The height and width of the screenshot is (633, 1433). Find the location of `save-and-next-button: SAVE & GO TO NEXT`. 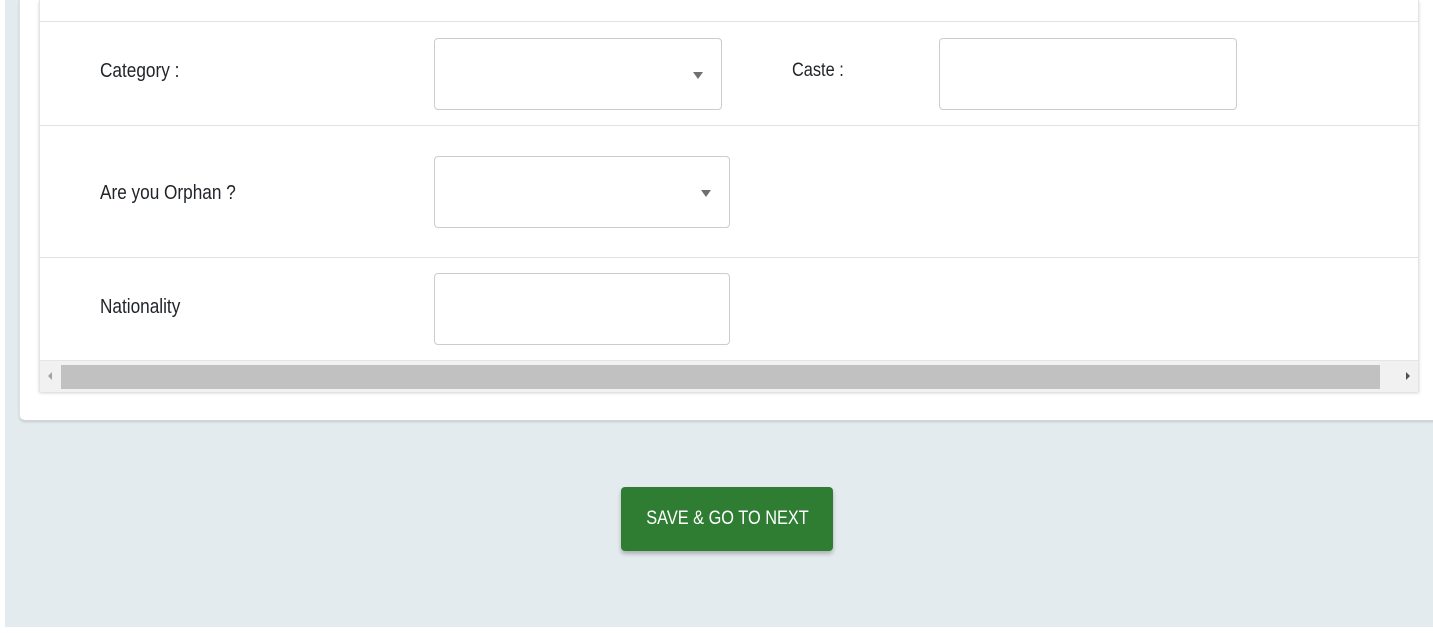

save-and-next-button: SAVE & GO TO NEXT is located at coordinates (727, 519).